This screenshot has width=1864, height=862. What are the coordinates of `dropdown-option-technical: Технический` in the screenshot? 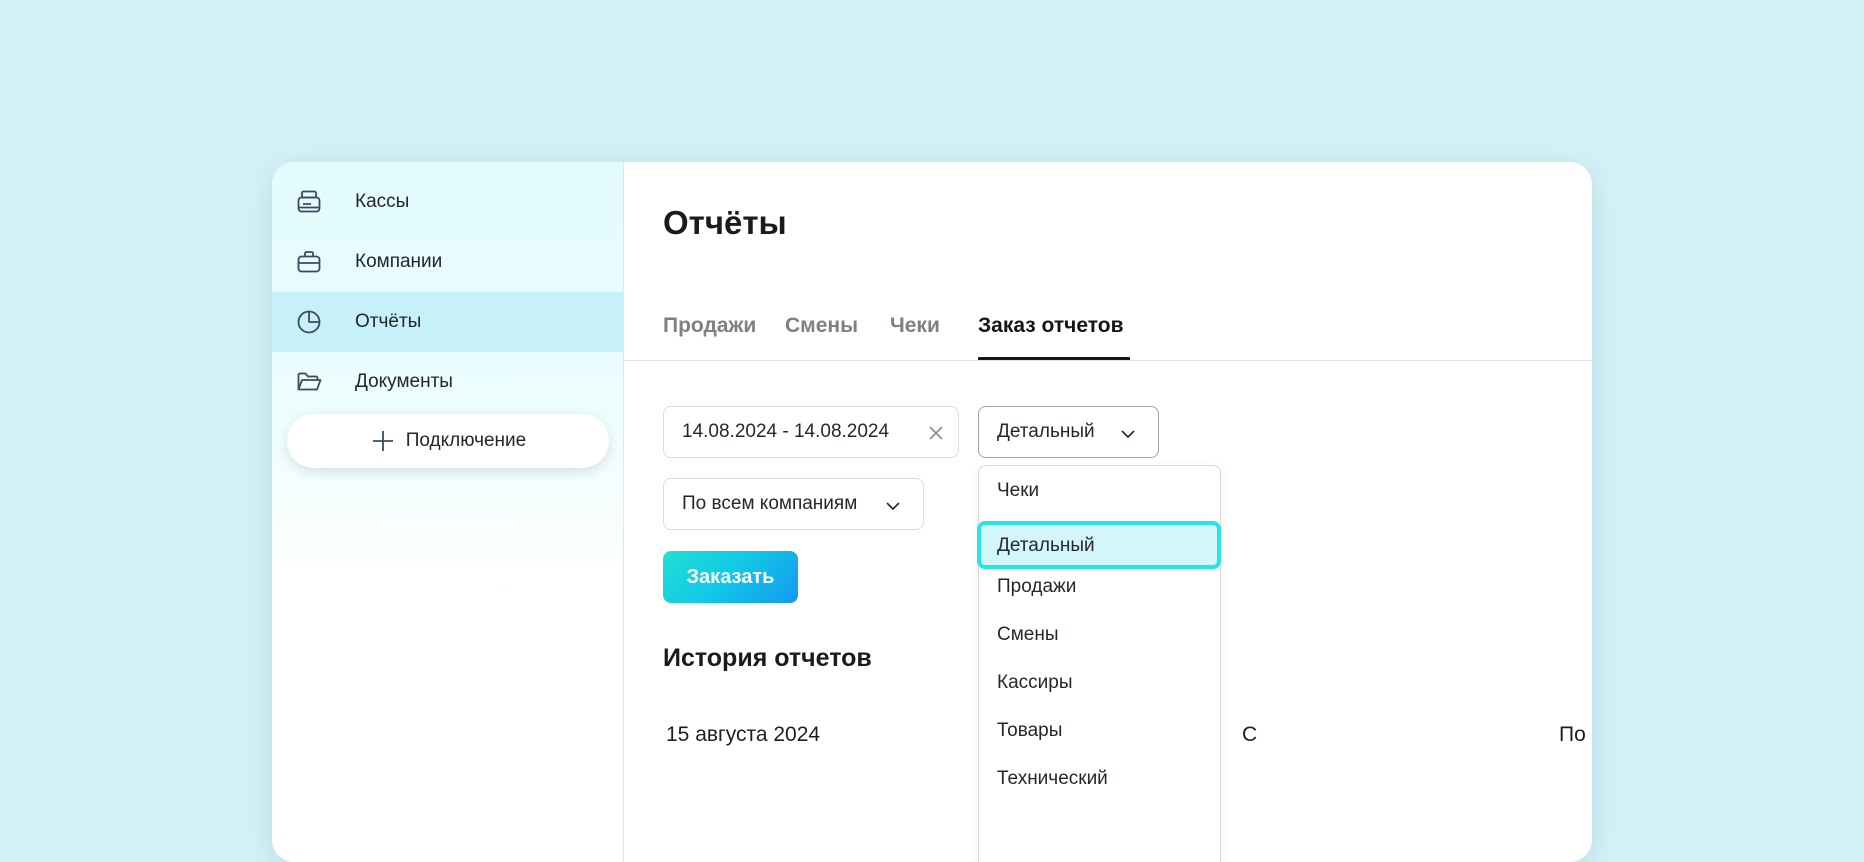 It's located at (1099, 778).